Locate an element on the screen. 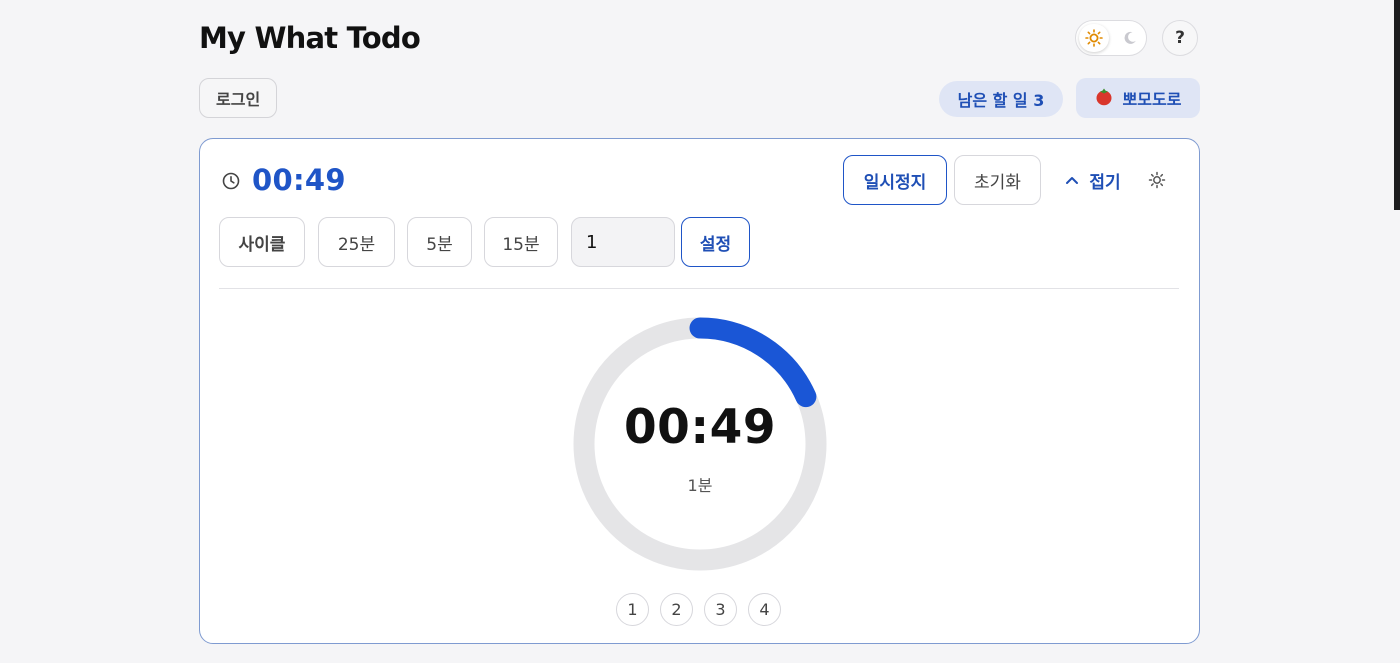 This screenshot has width=1400, height=663. pomodoro-label: 뽀모도로 is located at coordinates (1152, 99).